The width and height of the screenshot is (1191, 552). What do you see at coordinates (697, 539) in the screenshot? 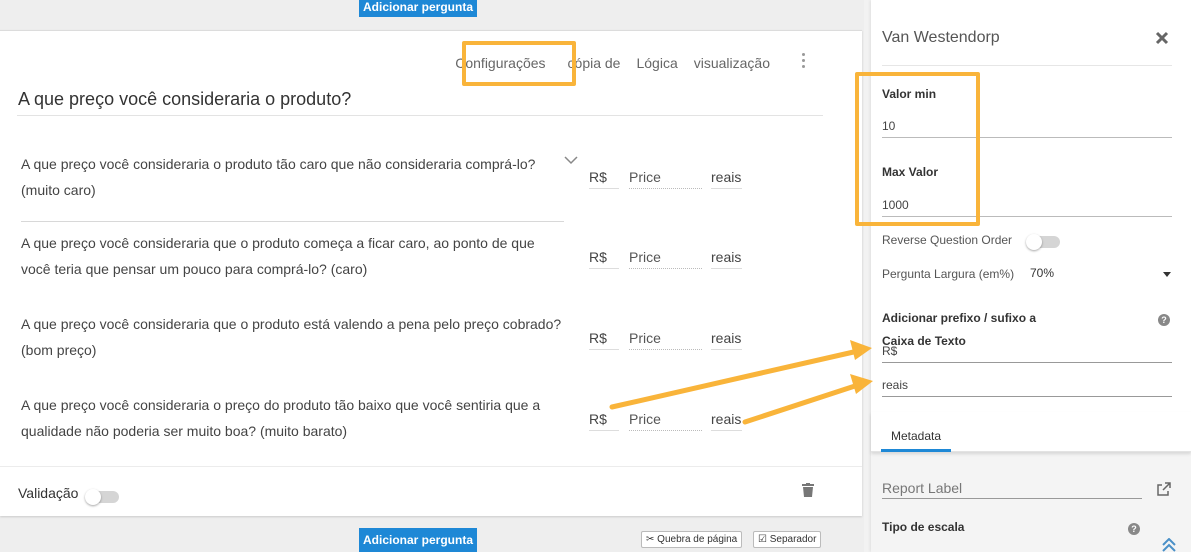
I see `page-break-label: Quebra de página` at bounding box center [697, 539].